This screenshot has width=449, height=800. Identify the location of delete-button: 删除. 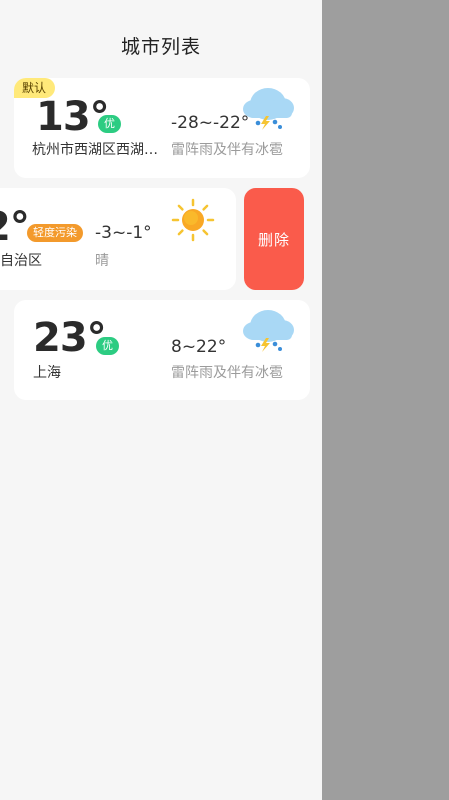
(274, 239).